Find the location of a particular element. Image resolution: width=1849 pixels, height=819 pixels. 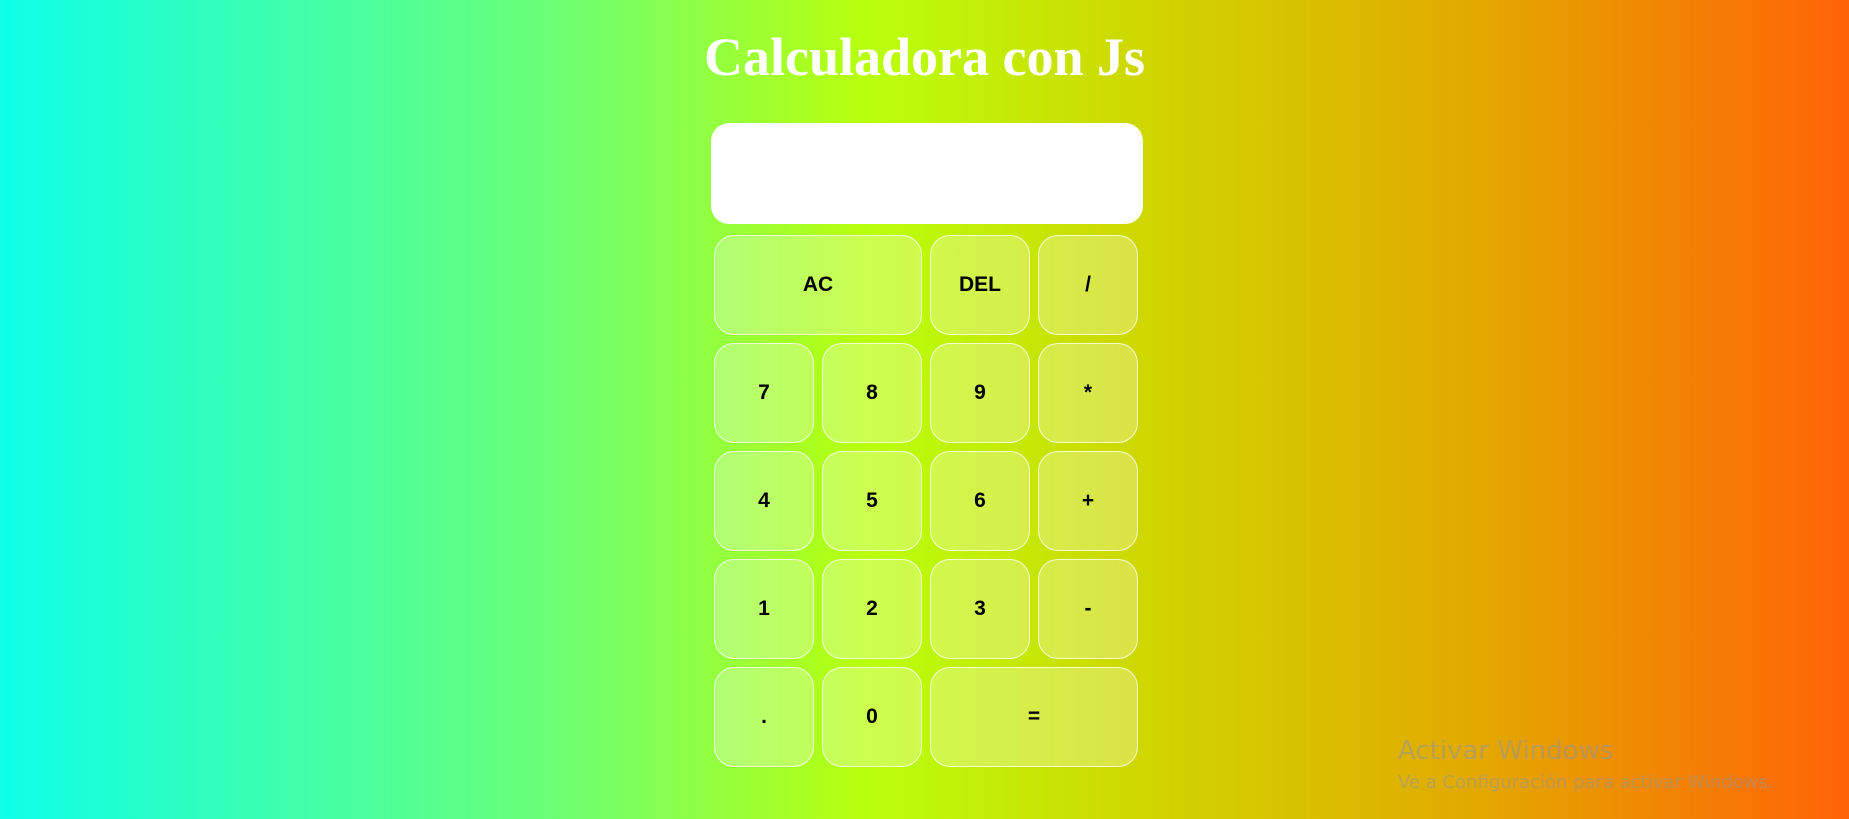

equals-button: = is located at coordinates (1034, 717).